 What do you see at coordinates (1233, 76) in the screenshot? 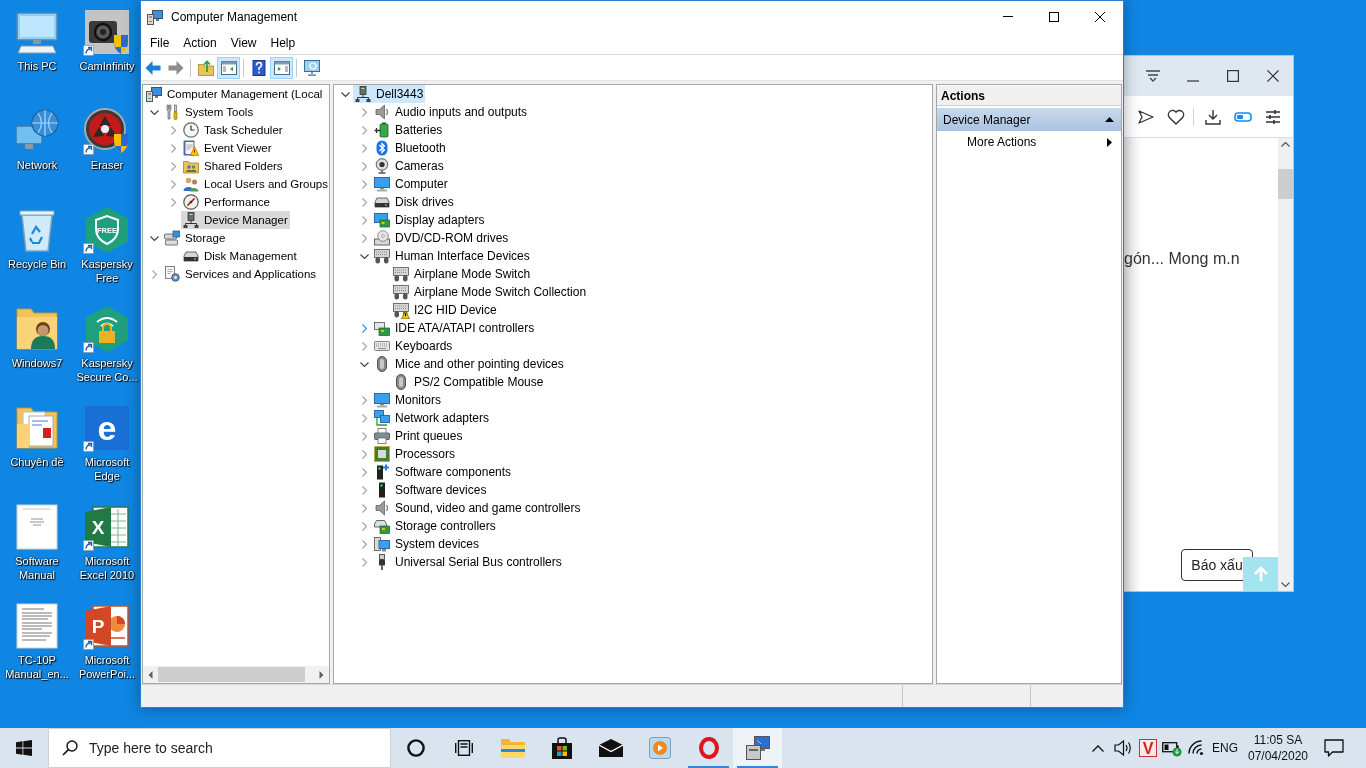
I see `maximize-icon` at bounding box center [1233, 76].